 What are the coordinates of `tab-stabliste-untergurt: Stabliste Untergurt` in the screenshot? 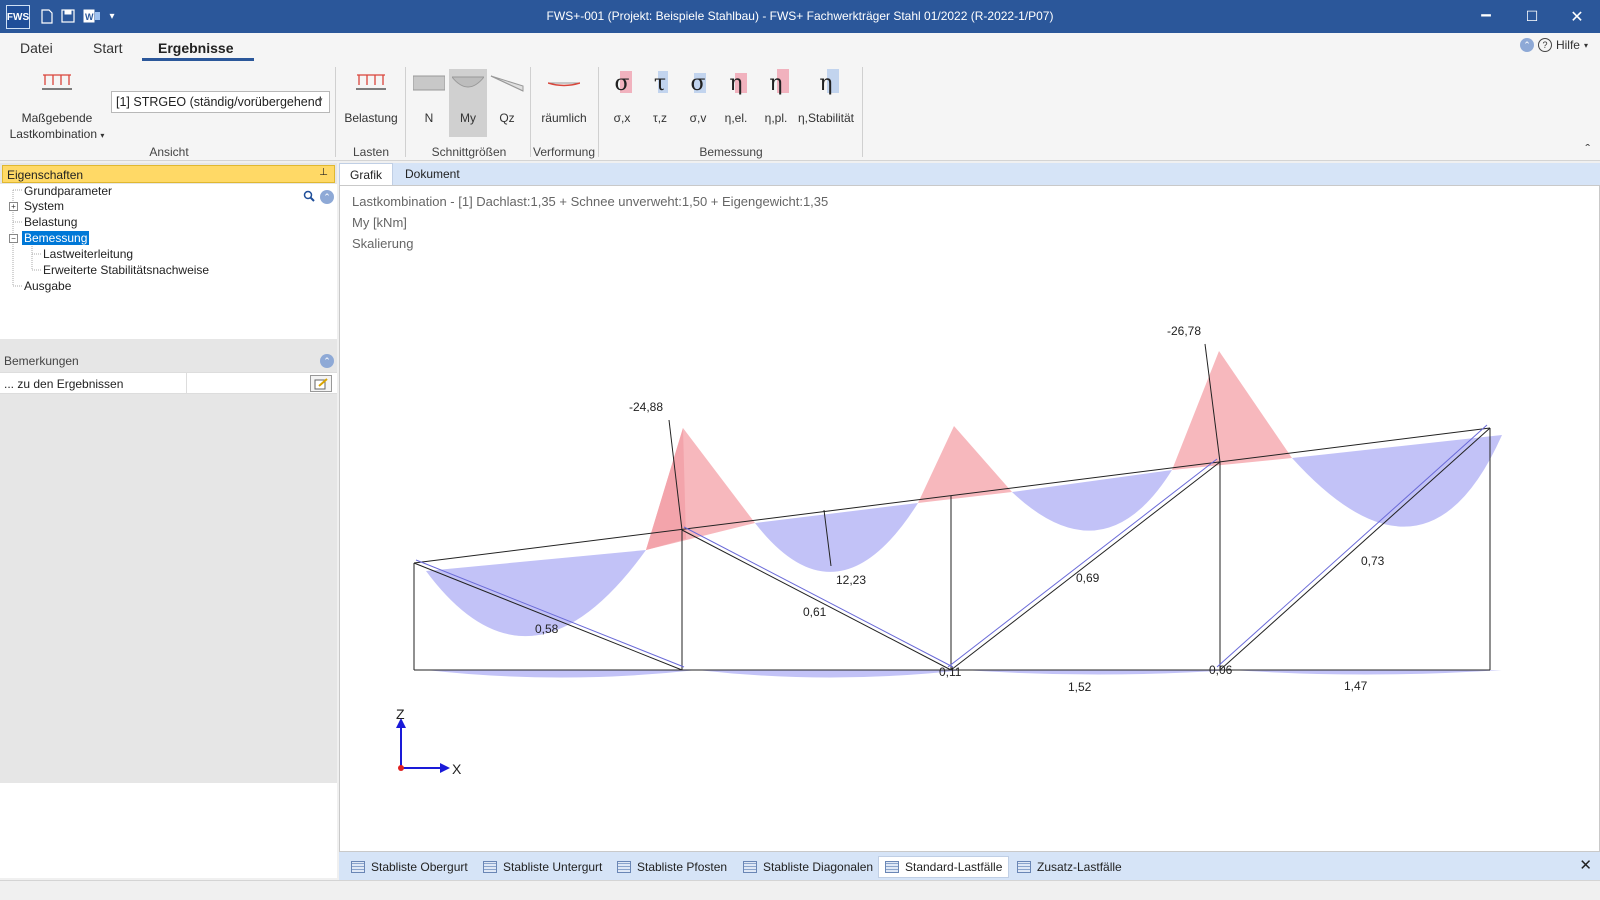 It's located at (542, 867).